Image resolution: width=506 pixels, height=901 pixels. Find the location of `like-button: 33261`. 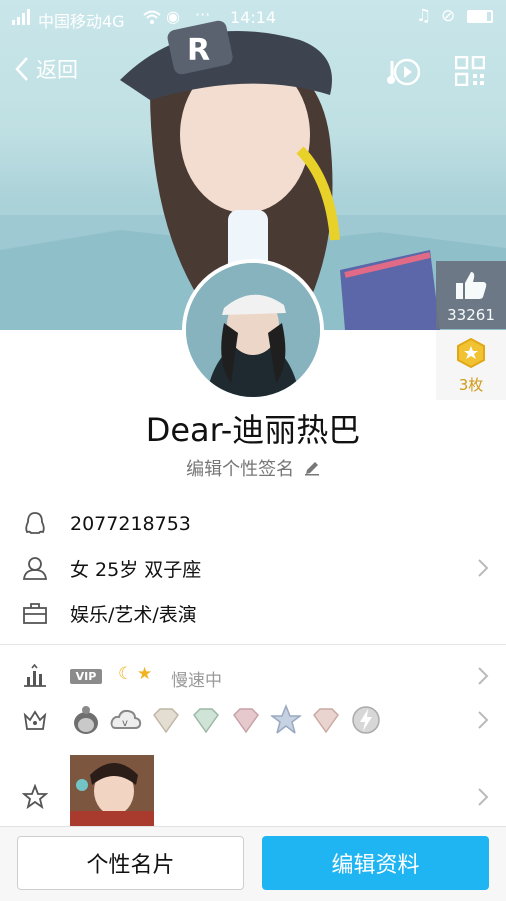

like-button: 33261 is located at coordinates (471, 295).